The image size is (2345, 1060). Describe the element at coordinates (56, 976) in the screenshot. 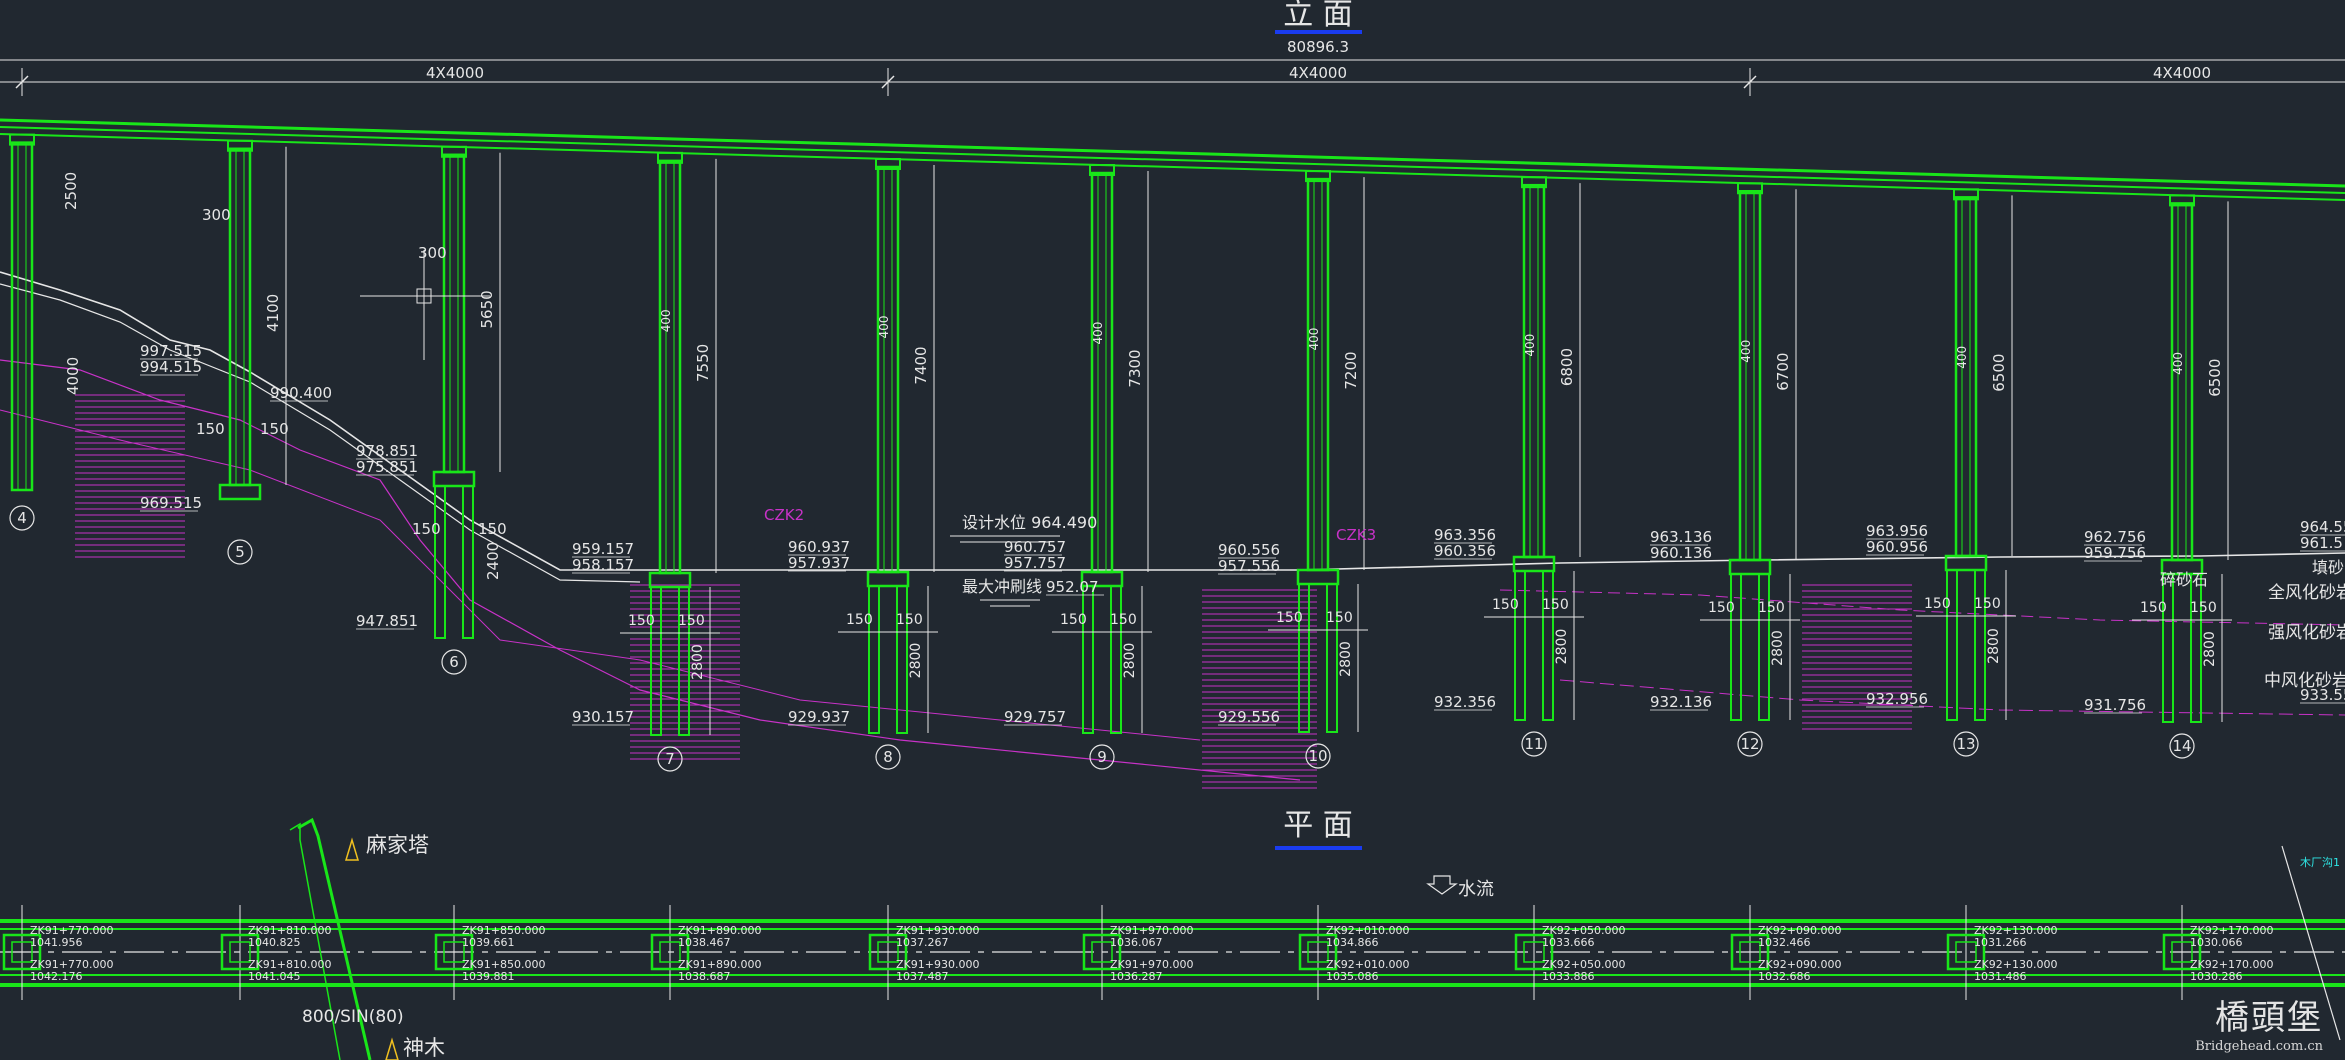

I see `station-elev: 1042.176` at that location.